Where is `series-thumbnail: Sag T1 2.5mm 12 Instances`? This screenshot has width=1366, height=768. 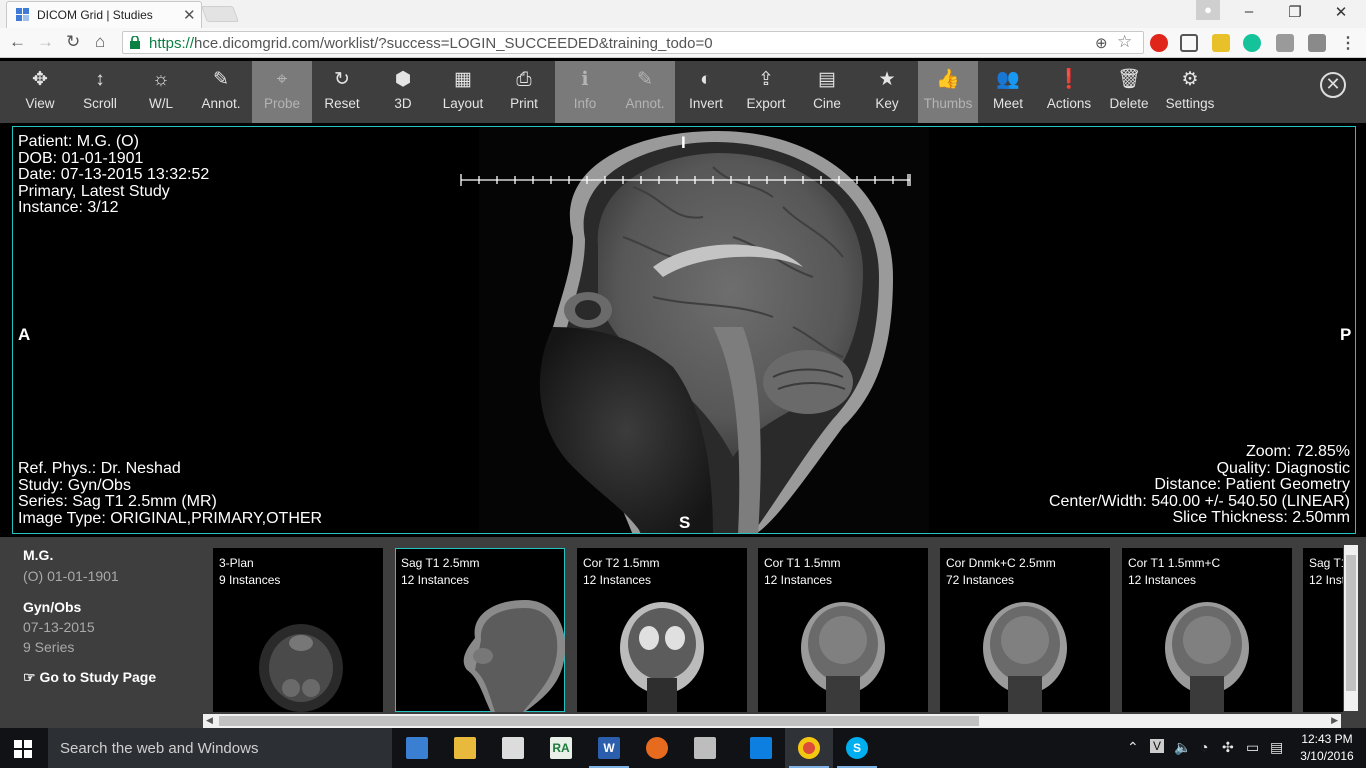 series-thumbnail: Sag T1 2.5mm 12 Instances is located at coordinates (480, 630).